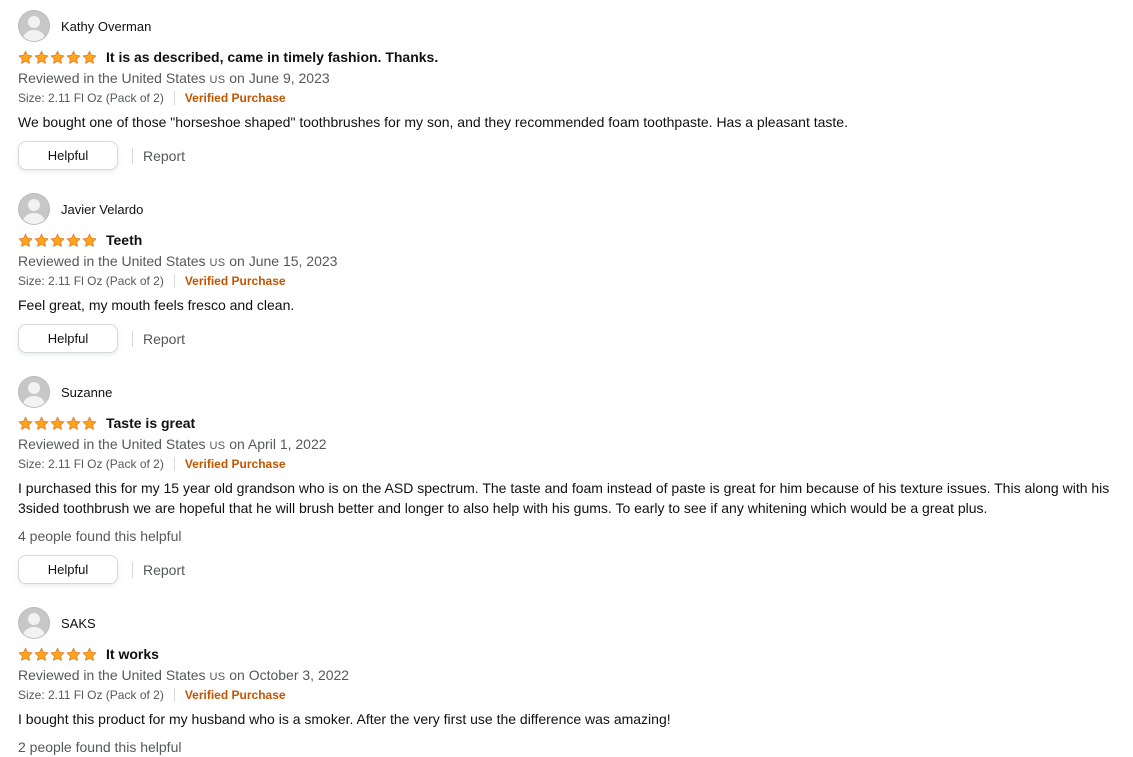 The image size is (1133, 757). What do you see at coordinates (106, 26) in the screenshot?
I see `reviewer-name: Kathy Overman` at bounding box center [106, 26].